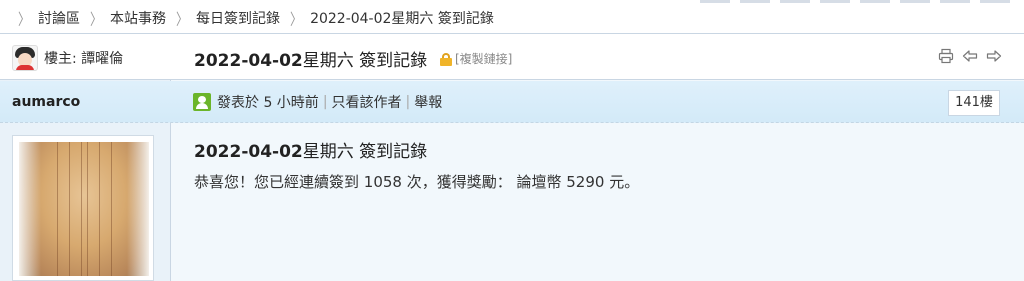 The height and width of the screenshot is (281, 1024). I want to click on title-rest: 星期六 簽到記錄, so click(365, 61).